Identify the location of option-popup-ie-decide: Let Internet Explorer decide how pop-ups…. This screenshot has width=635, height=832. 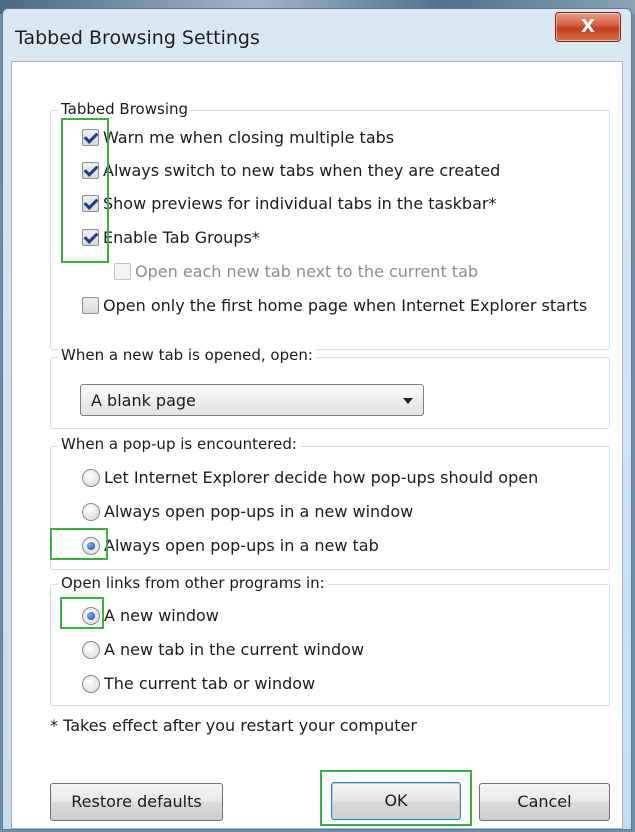
(310, 477).